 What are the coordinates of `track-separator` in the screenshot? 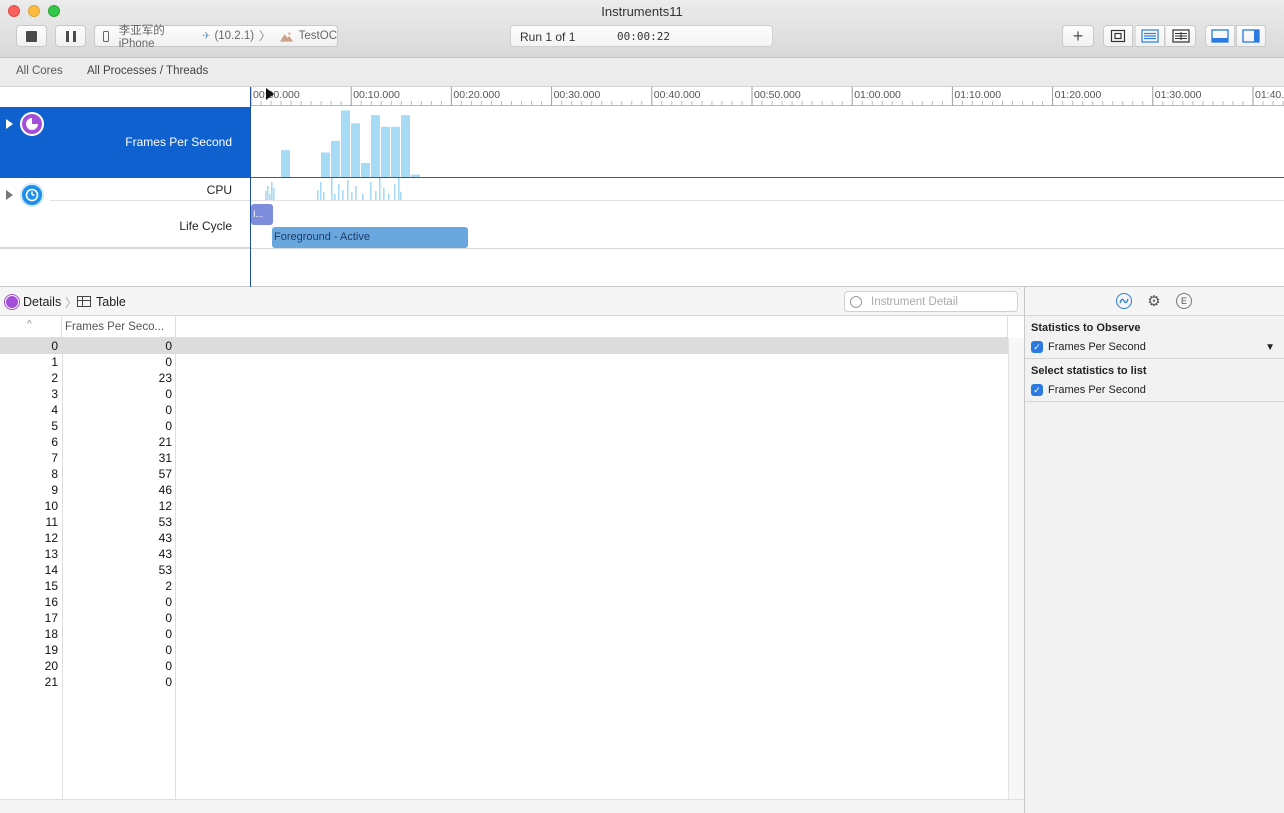 It's located at (150, 200).